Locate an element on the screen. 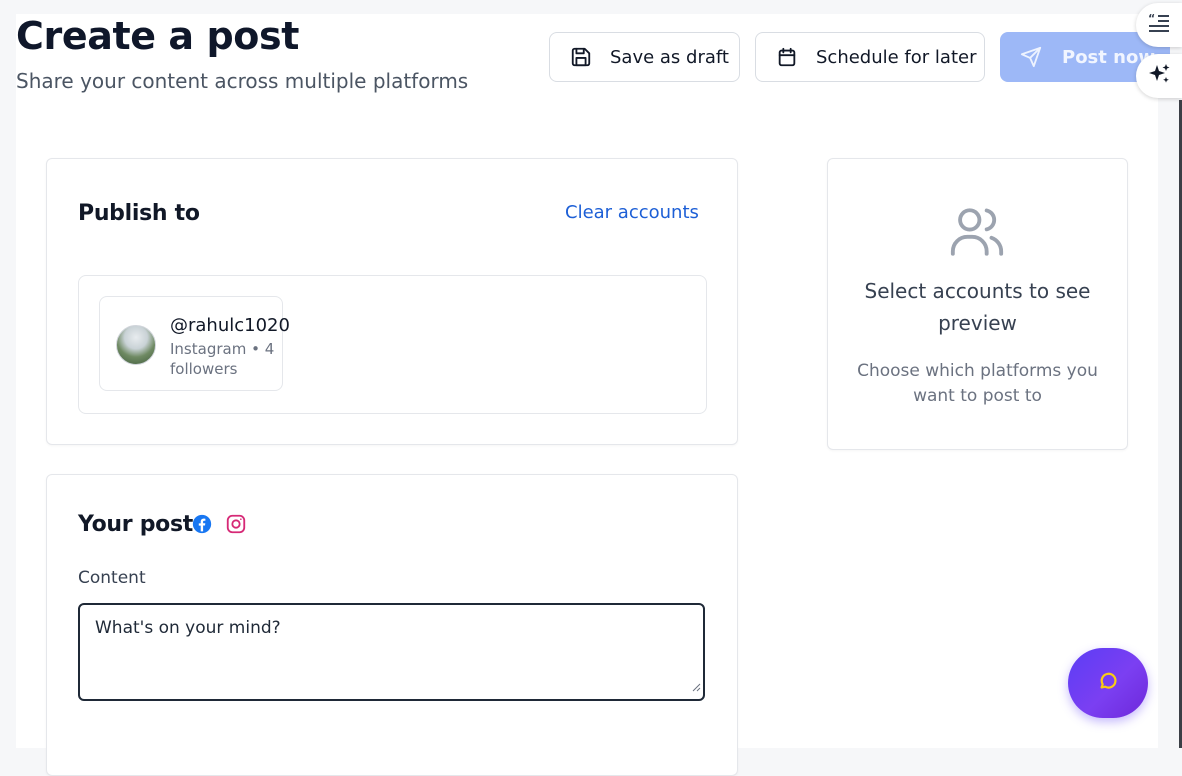  ai-side-button is located at coordinates (1159, 76).